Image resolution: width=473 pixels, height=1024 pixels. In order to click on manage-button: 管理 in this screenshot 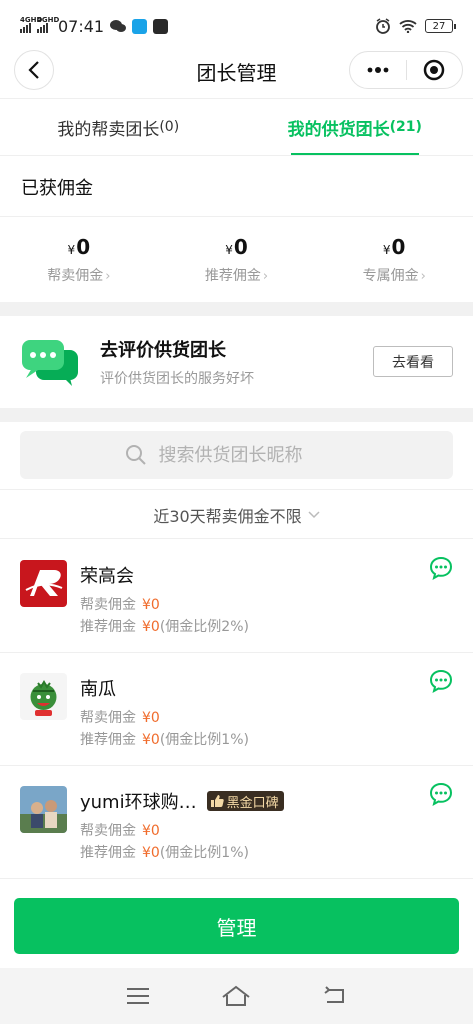, I will do `click(236, 926)`.